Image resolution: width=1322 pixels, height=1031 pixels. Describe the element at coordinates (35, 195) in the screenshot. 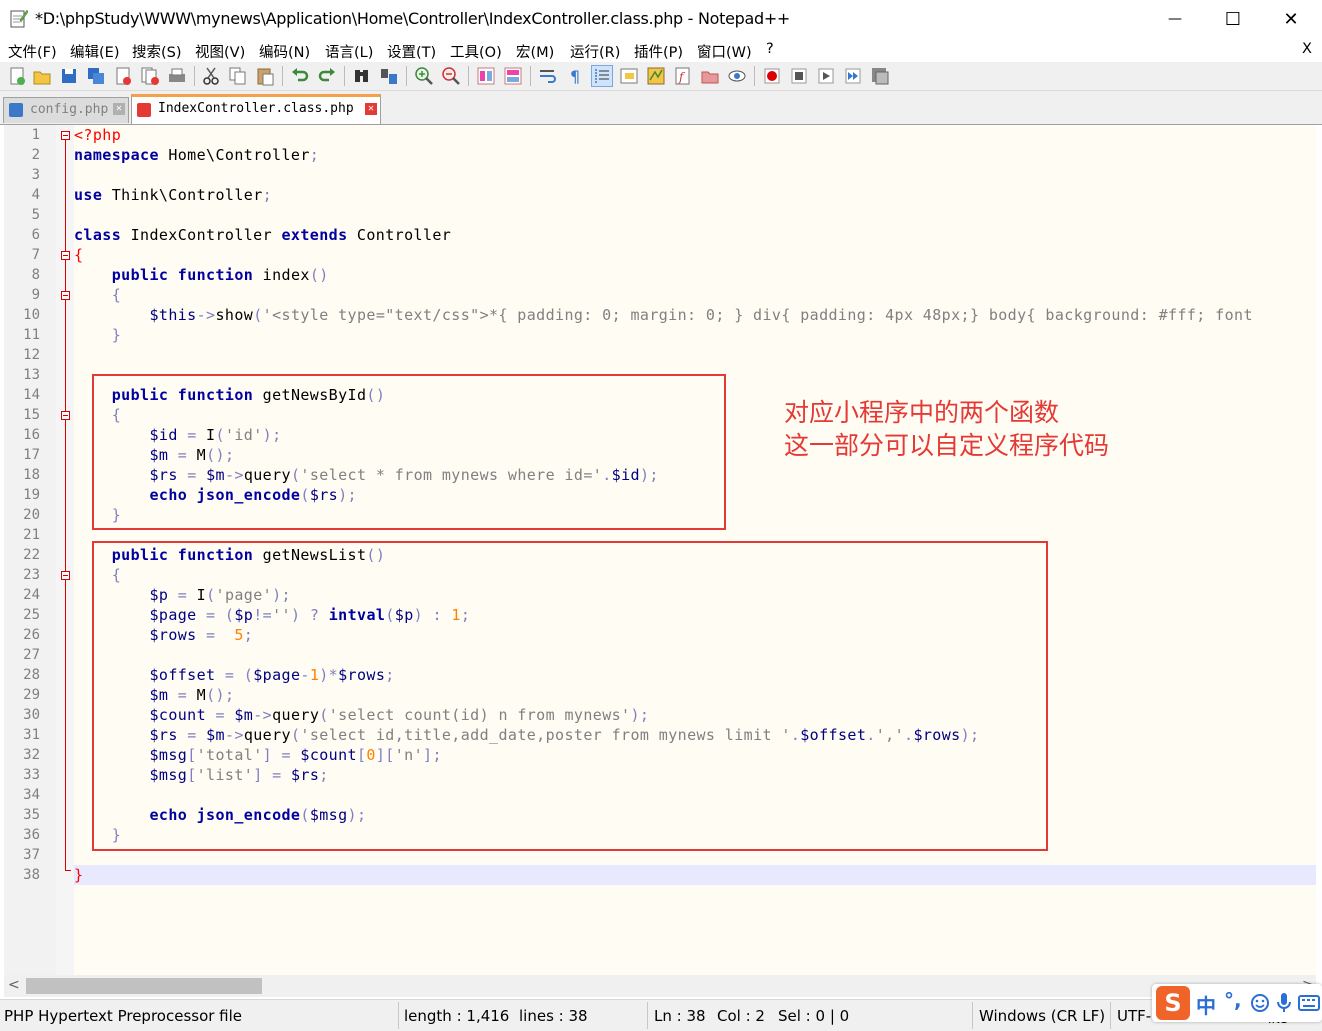

I see `line-number: 4` at that location.